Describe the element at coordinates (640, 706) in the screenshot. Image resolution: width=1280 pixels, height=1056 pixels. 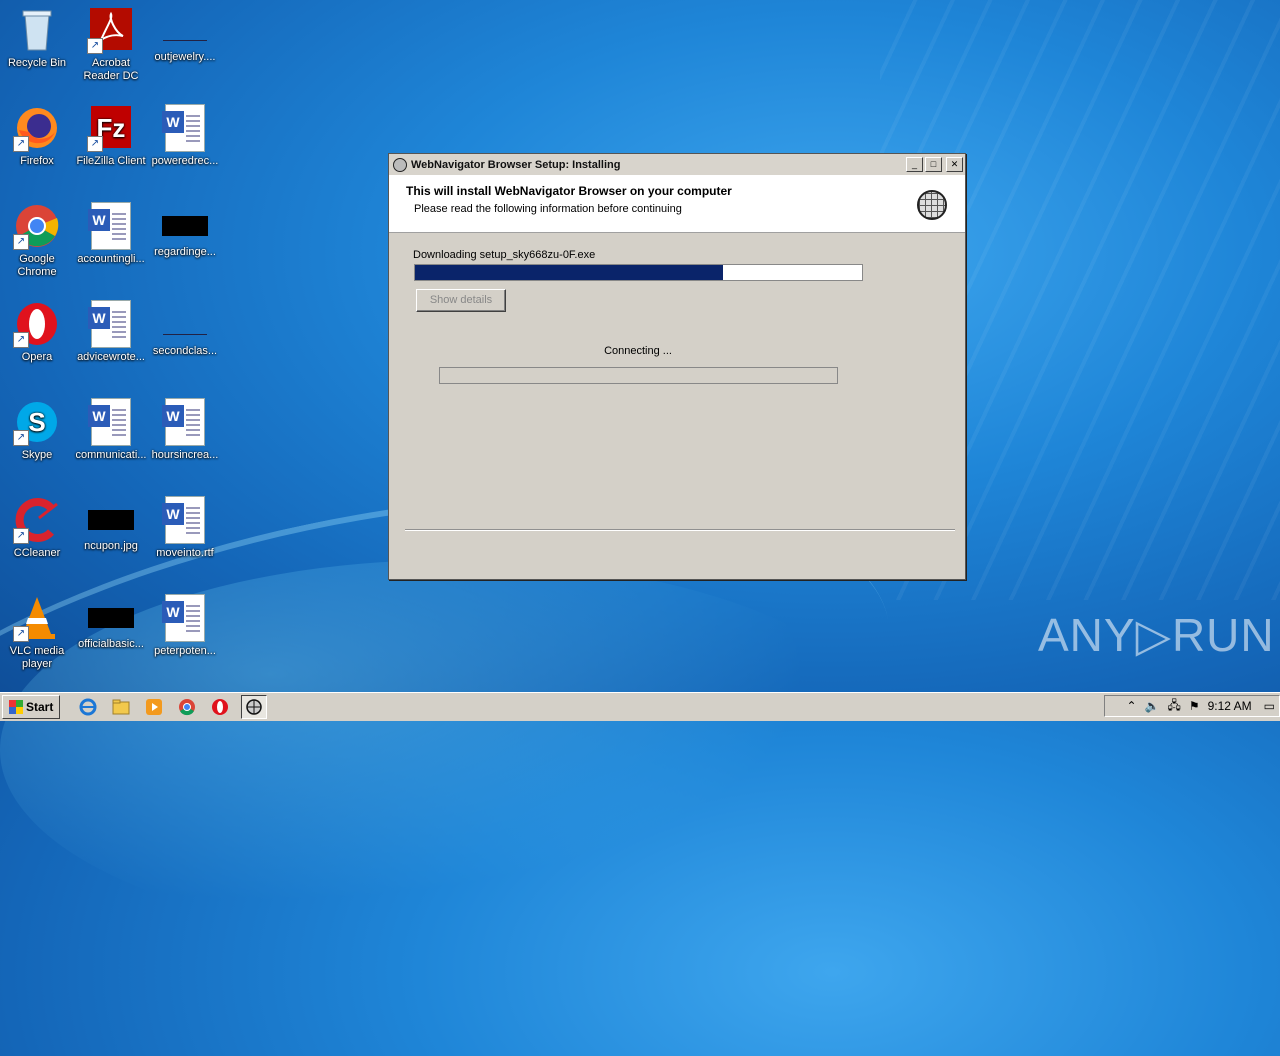
I see `taskbar: Start ⌃ 🔈 🖧 ⚑ 9:12 AM ▭` at that location.